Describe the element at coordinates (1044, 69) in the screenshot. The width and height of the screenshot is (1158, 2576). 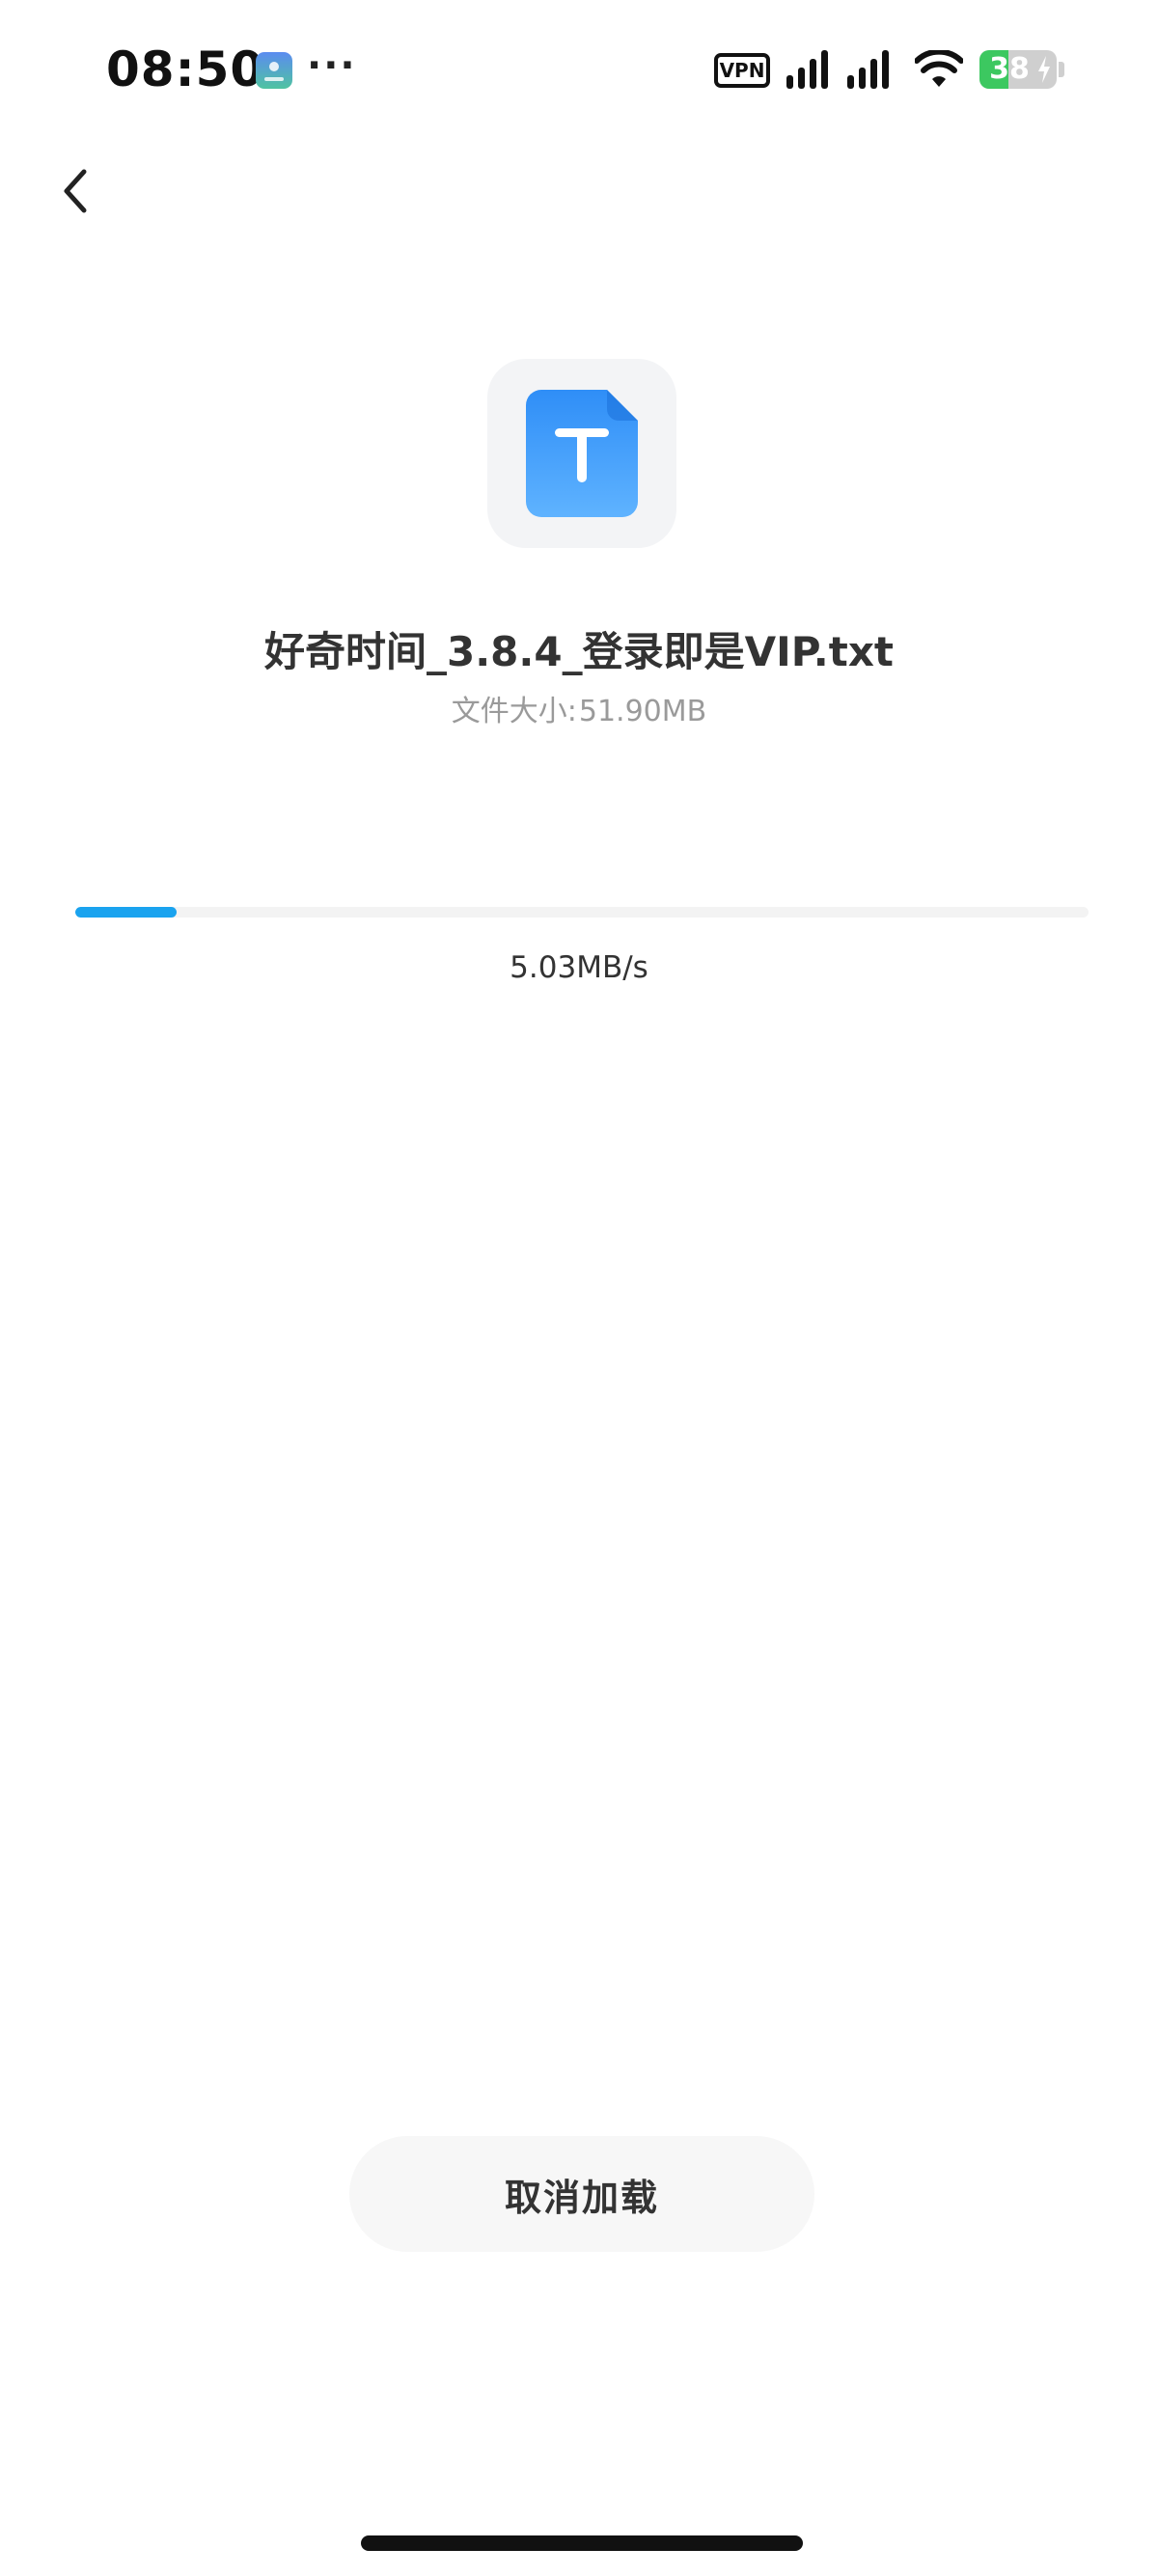
I see `charging-bolt-icon` at that location.